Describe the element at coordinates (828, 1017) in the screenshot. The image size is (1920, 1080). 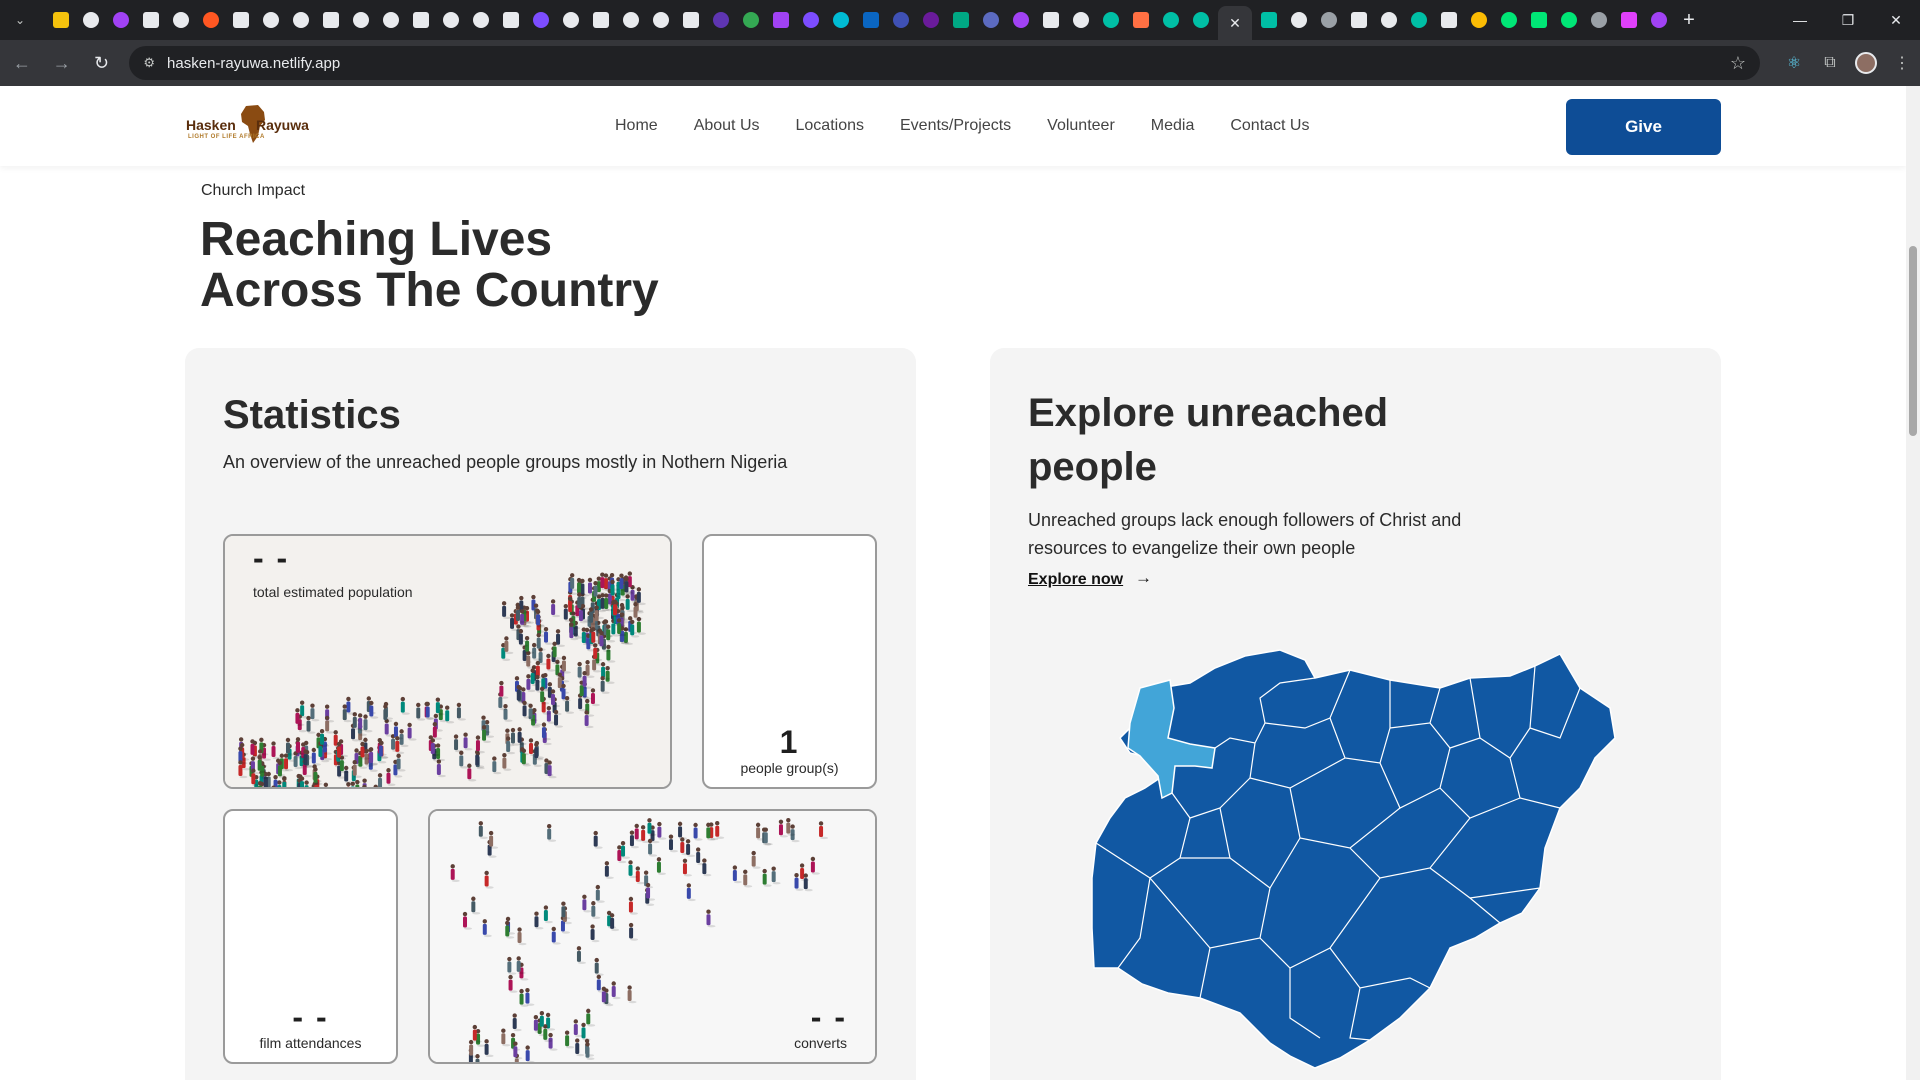
I see `converts-value: - -` at that location.